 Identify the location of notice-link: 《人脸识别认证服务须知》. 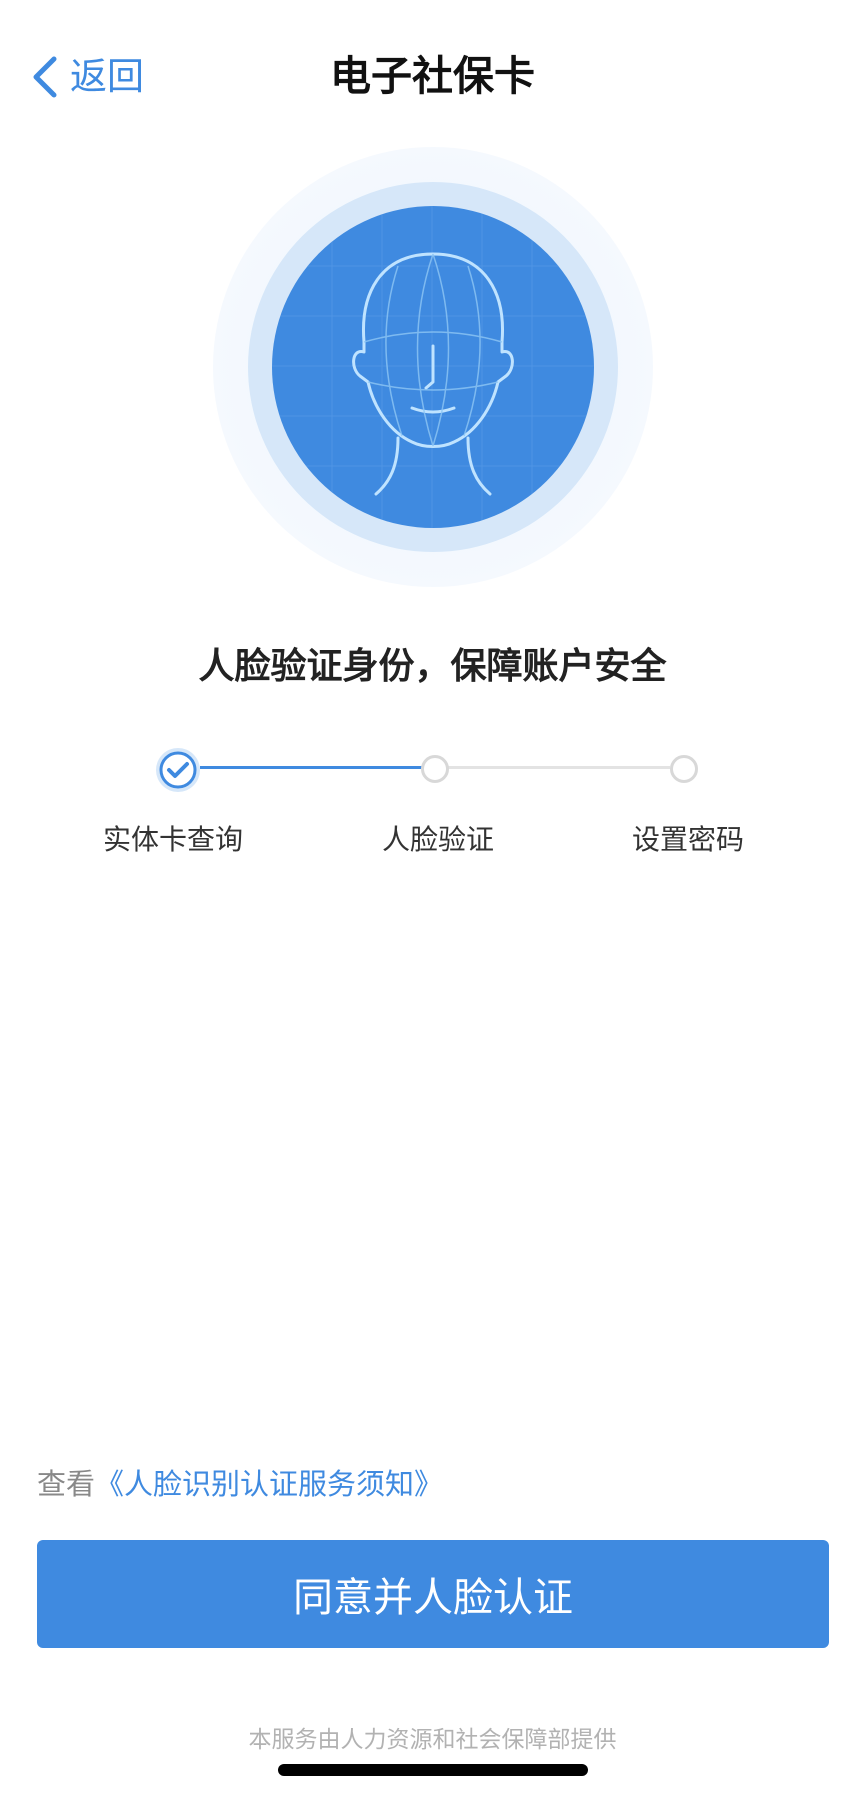
(269, 1484).